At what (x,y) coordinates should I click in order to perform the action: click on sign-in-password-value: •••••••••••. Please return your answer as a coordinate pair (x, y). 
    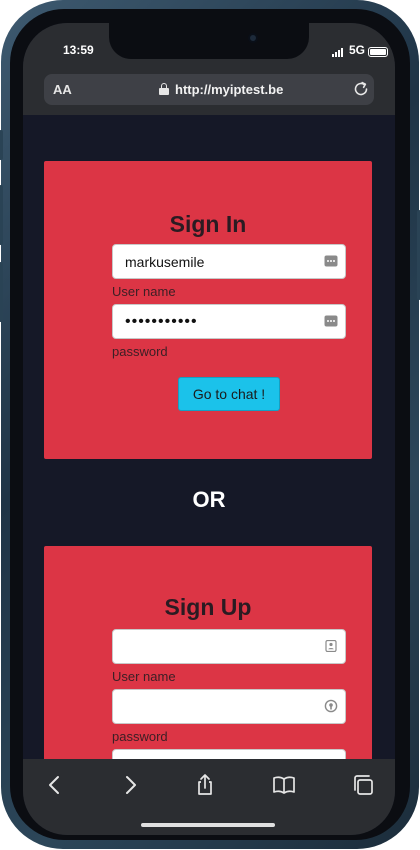
    Looking at the image, I should click on (161, 321).